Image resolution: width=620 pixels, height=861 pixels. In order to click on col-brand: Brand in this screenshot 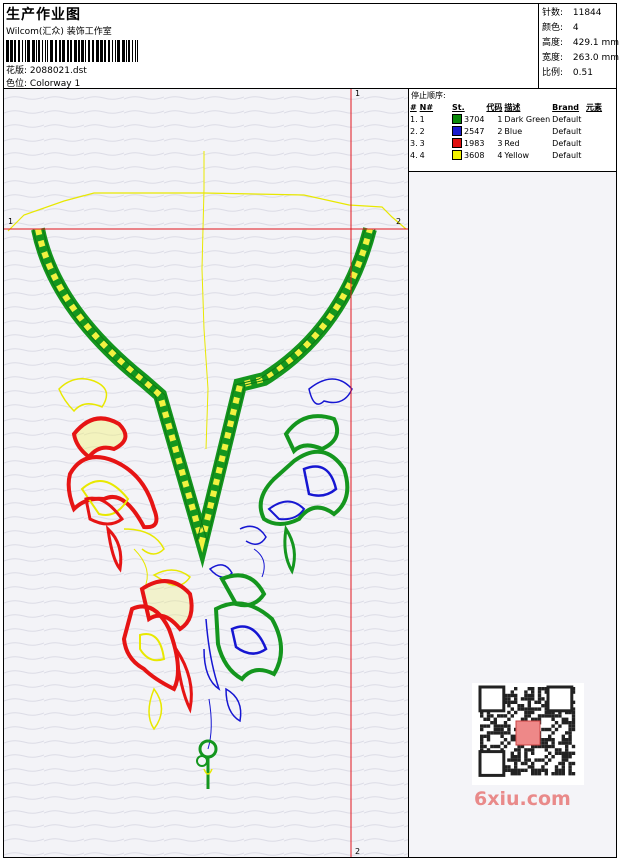, I will do `click(566, 107)`.